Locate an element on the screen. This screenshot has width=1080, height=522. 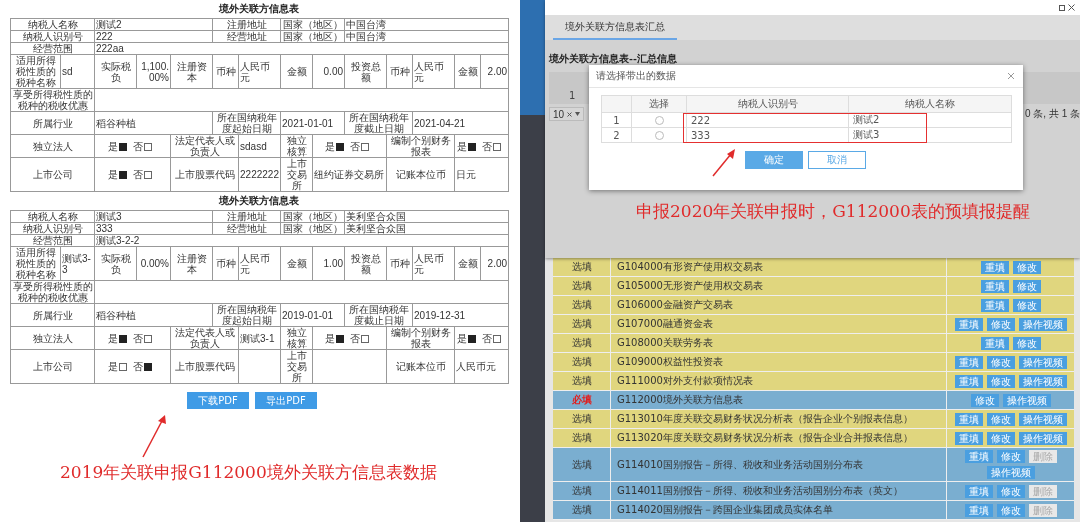
table-cell: 0.00% is located at coordinates (153, 263).